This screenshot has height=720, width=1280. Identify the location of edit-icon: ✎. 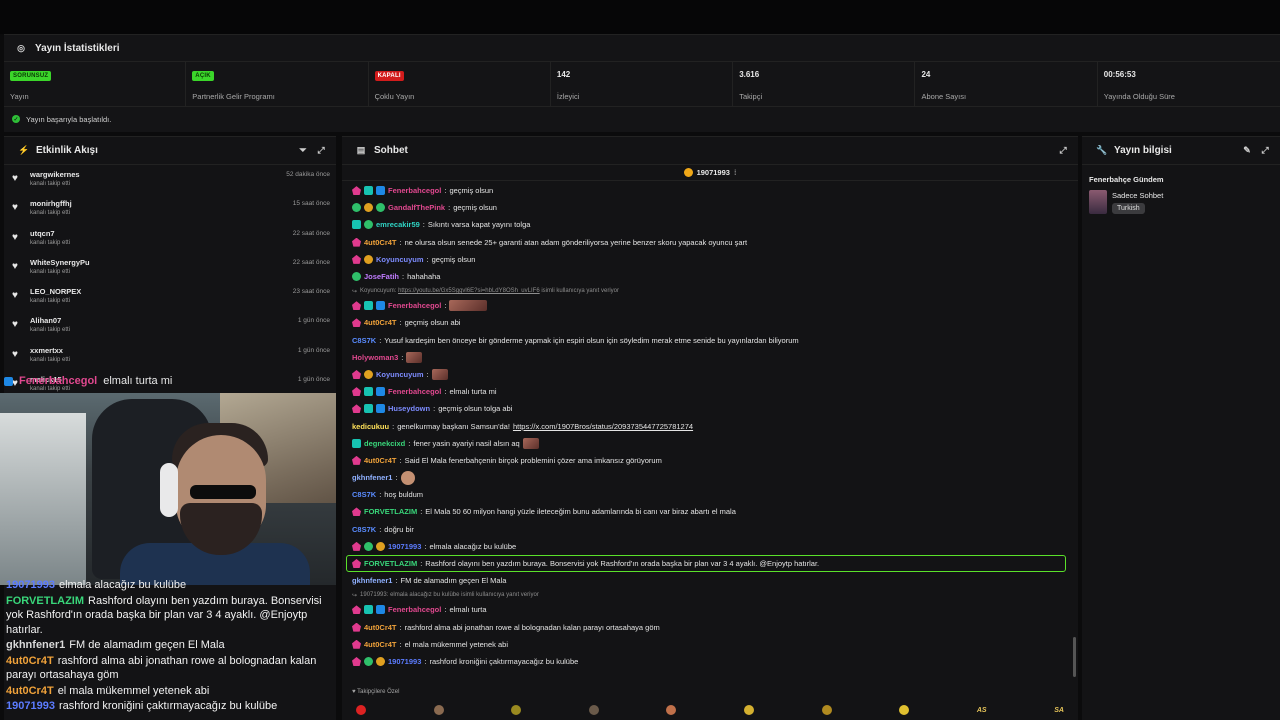
(1247, 150).